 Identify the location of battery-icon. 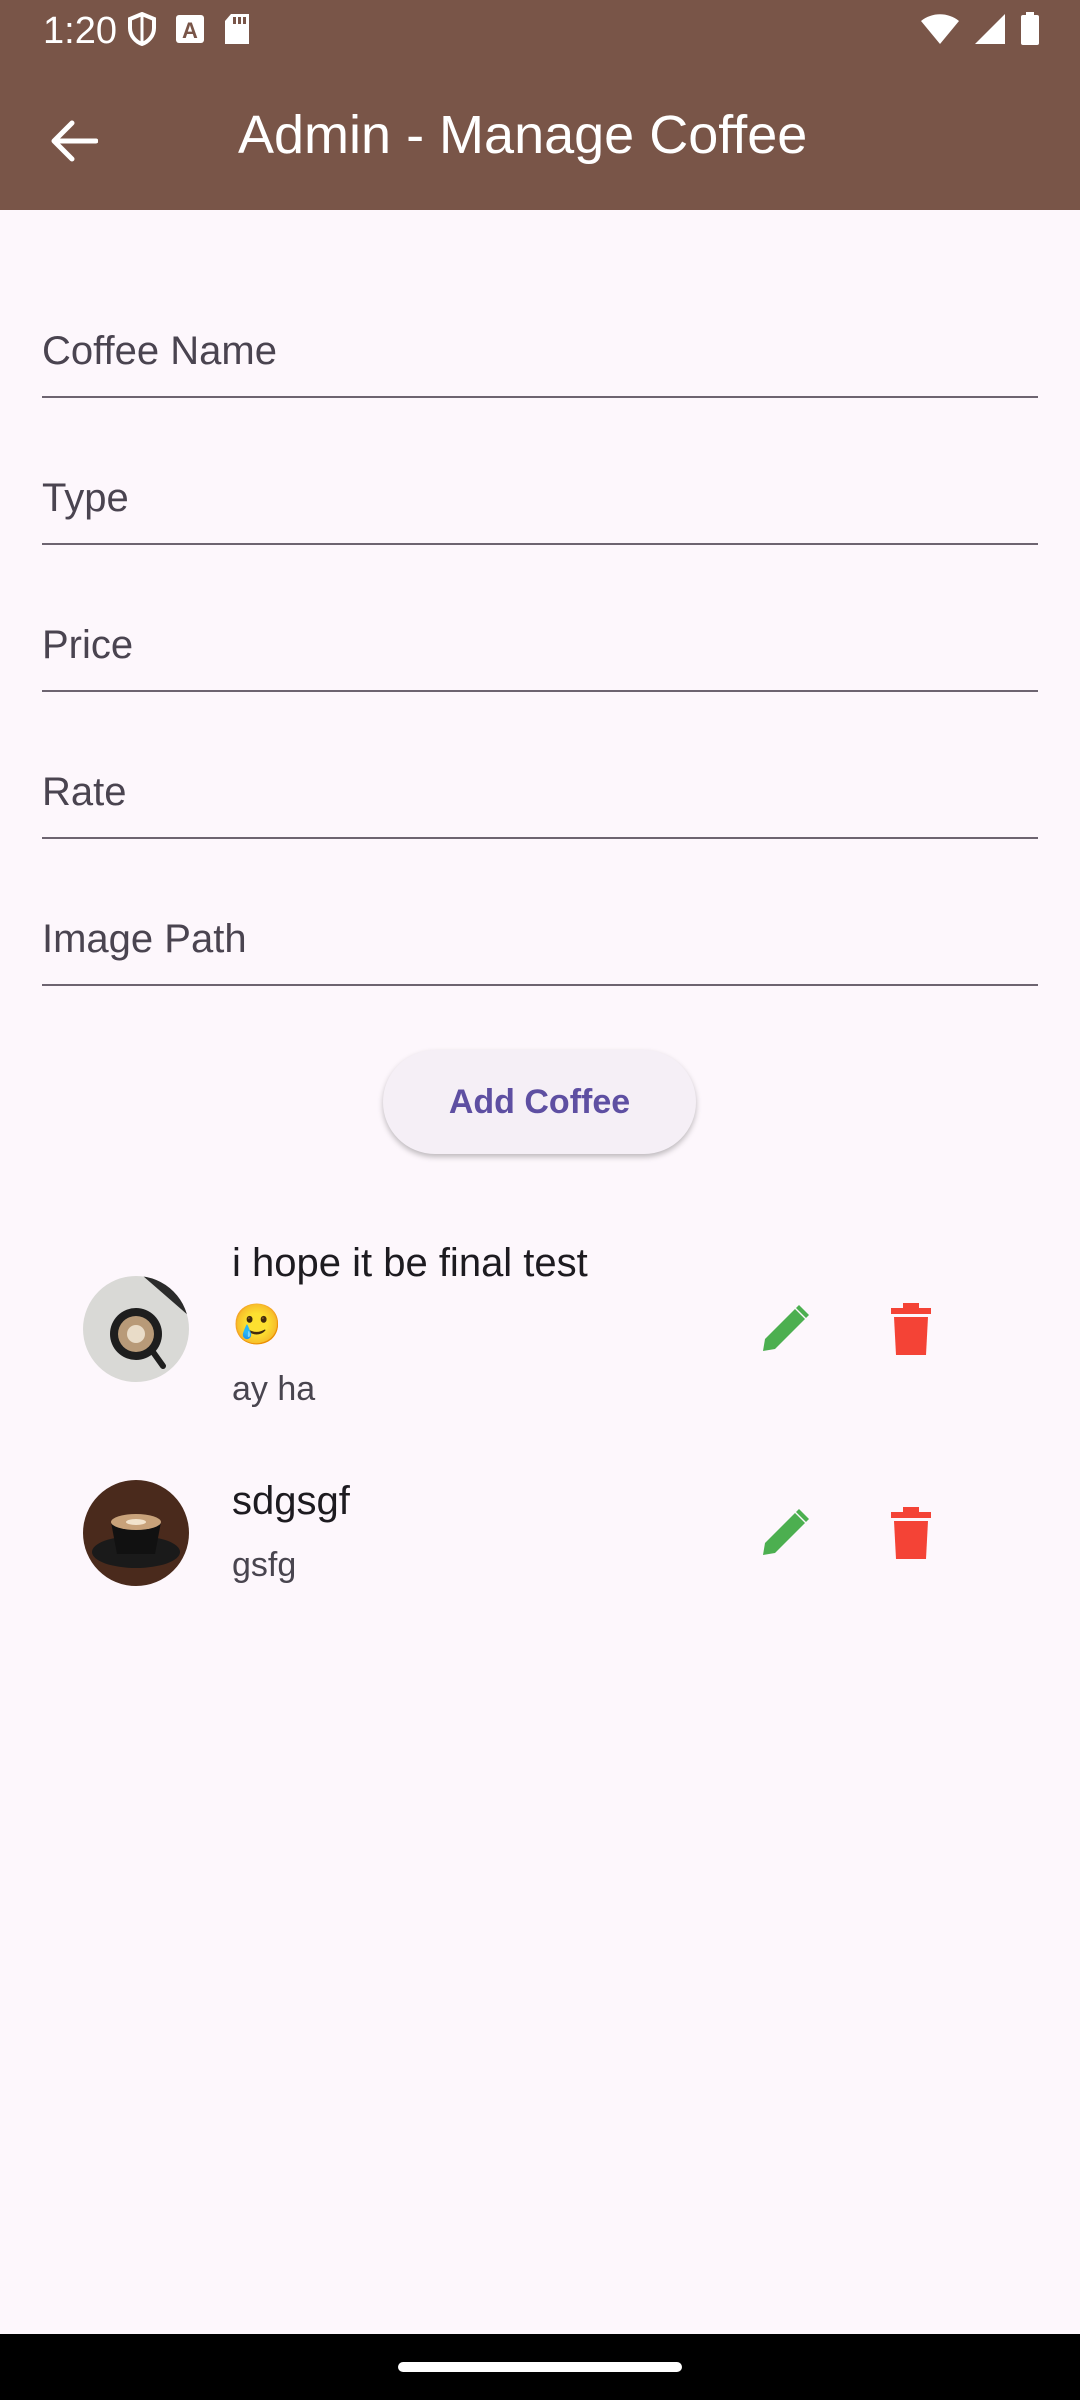
(1030, 28).